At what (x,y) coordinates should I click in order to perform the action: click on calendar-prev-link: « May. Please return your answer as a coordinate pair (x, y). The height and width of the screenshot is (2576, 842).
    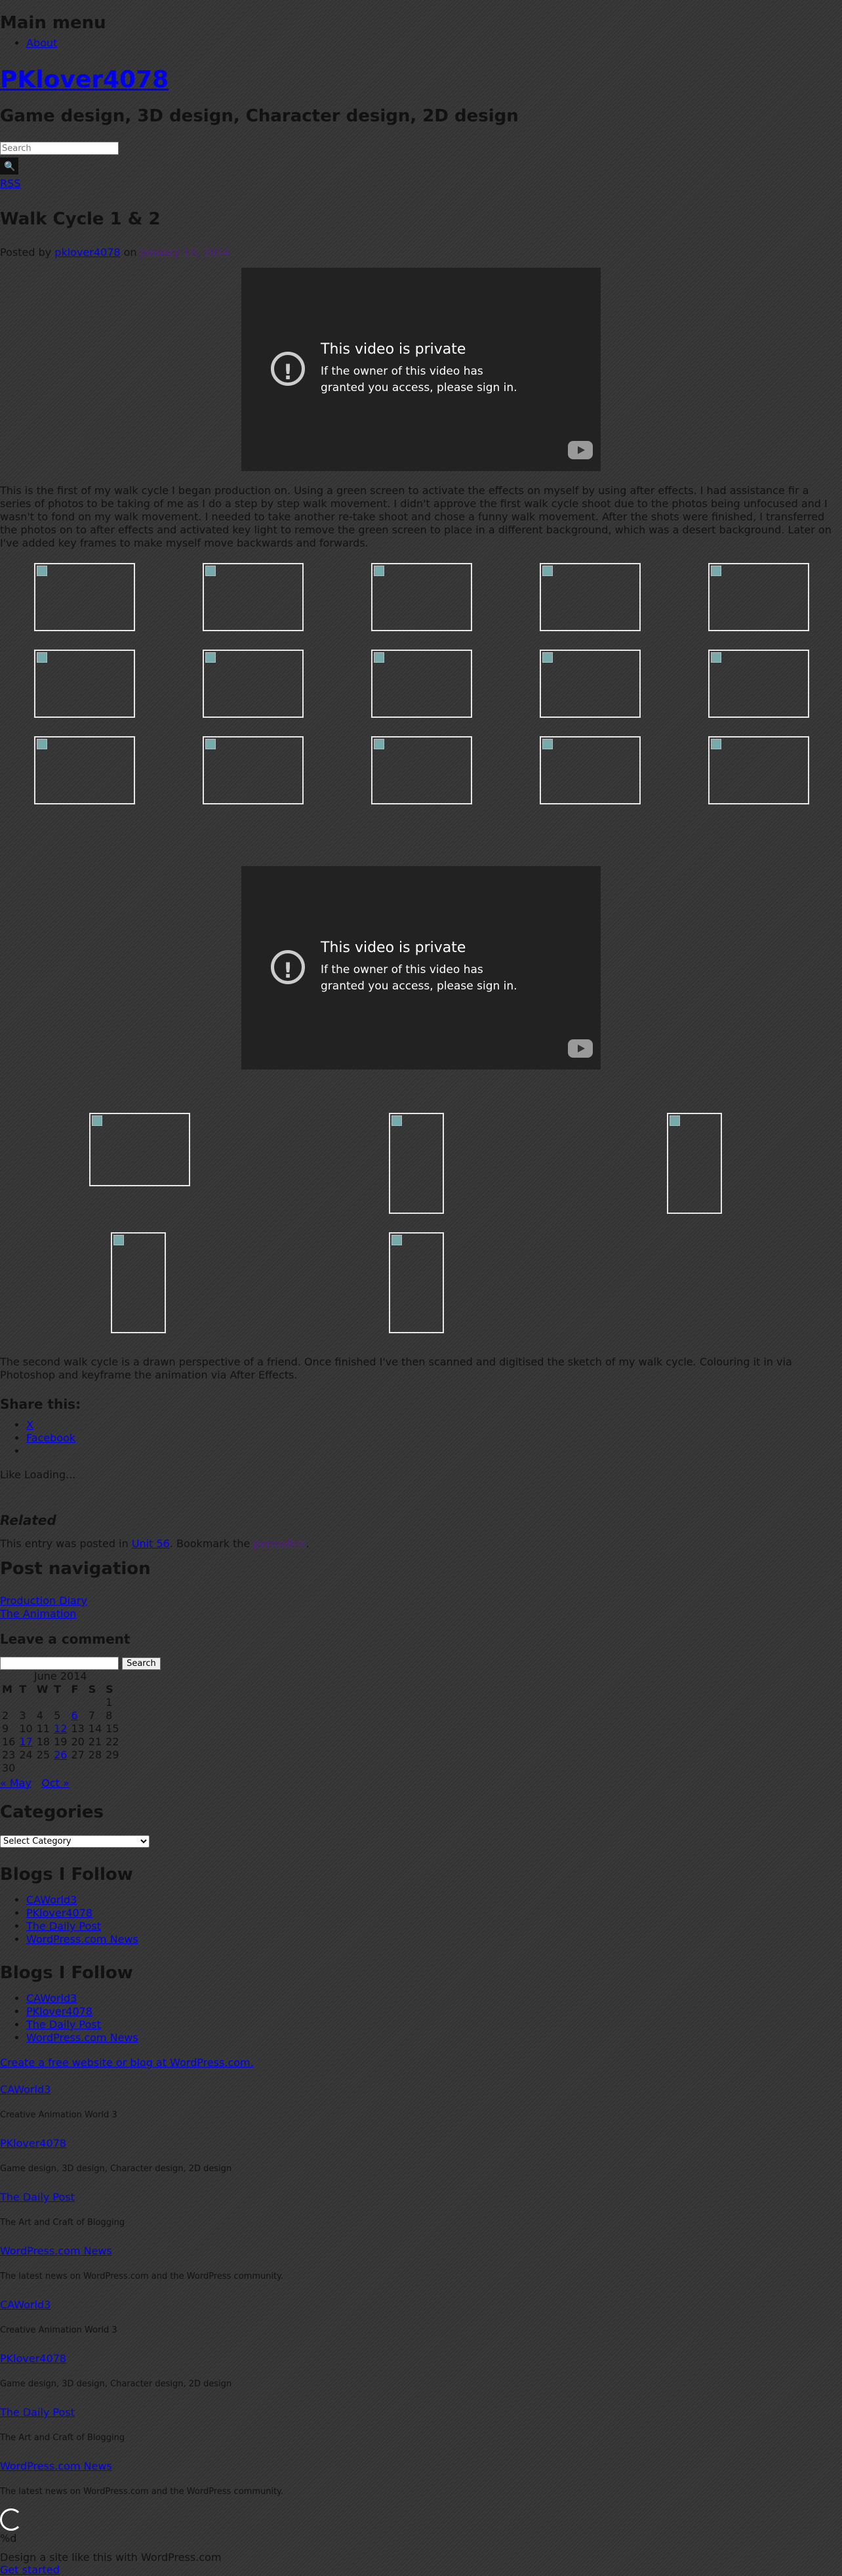
    Looking at the image, I should click on (16, 1783).